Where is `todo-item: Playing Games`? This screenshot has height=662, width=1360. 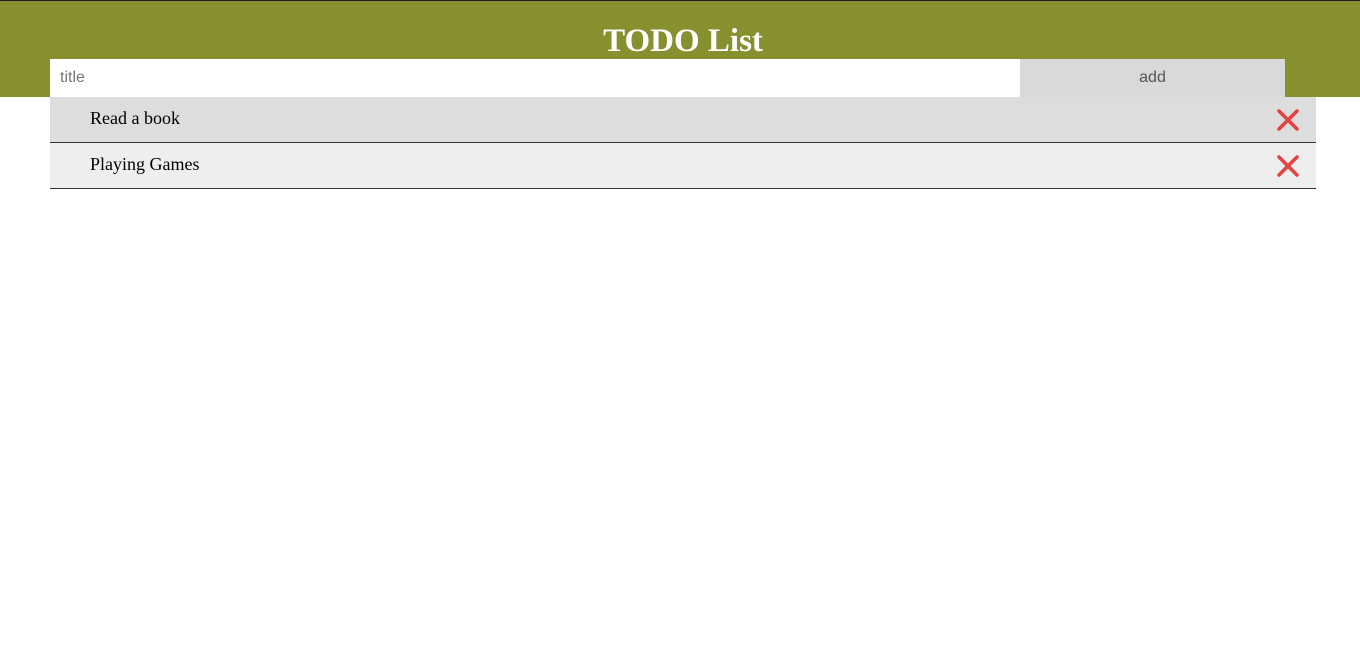 todo-item: Playing Games is located at coordinates (683, 166).